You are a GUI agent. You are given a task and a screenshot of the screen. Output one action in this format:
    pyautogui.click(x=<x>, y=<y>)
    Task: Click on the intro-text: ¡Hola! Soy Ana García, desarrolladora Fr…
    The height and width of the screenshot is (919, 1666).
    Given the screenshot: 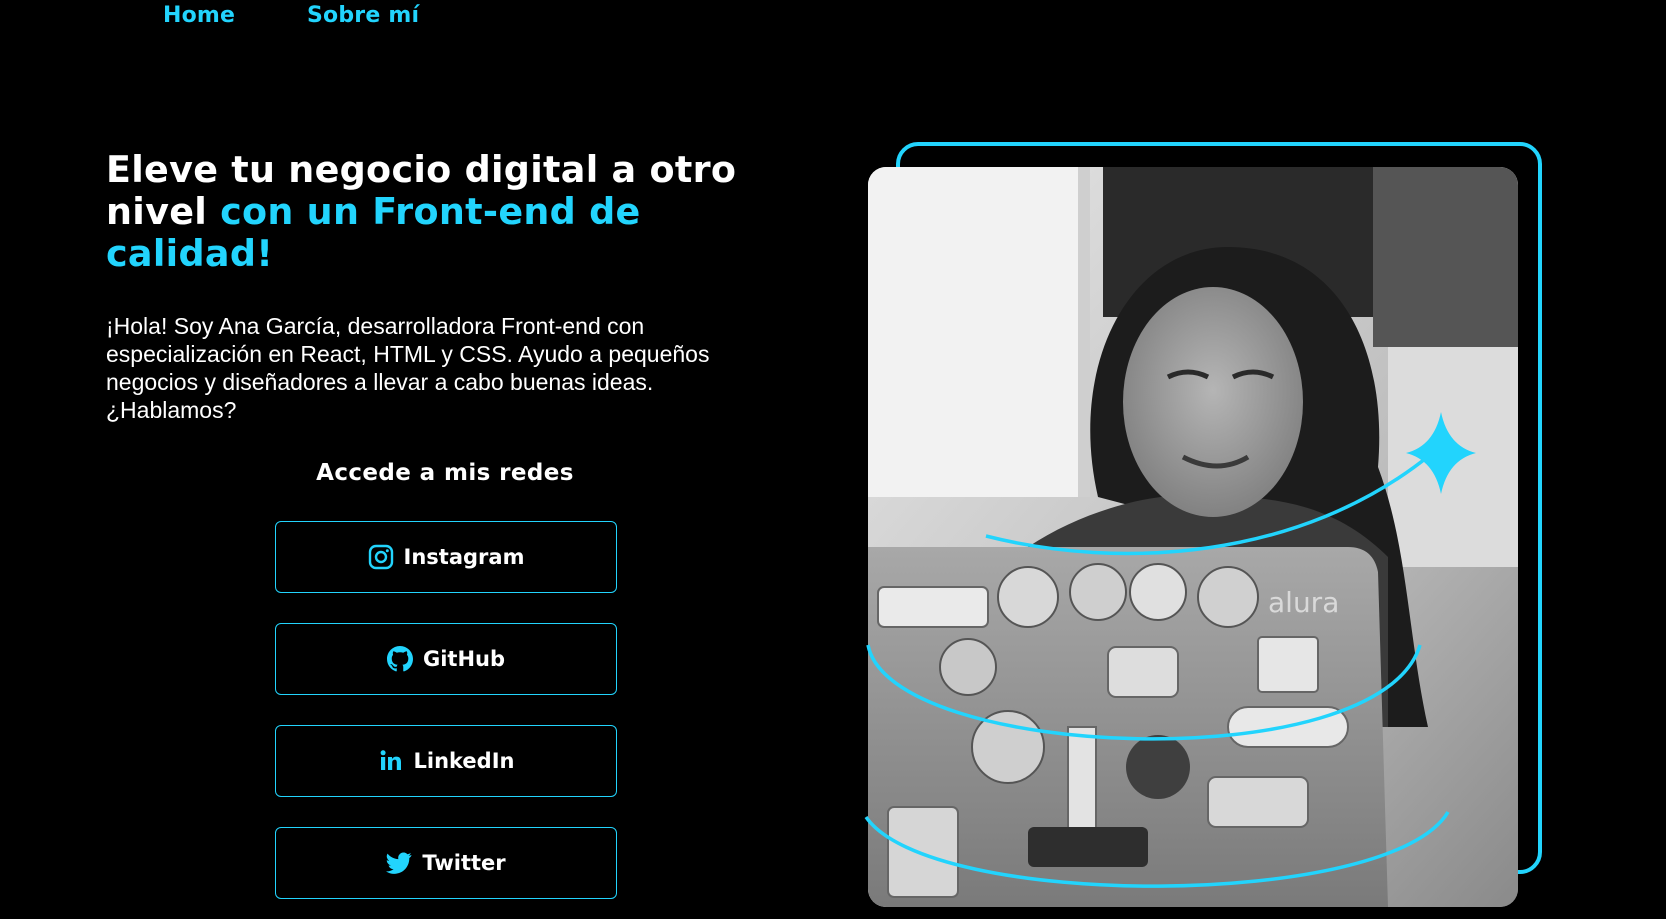 What is the action you would take?
    pyautogui.click(x=408, y=368)
    